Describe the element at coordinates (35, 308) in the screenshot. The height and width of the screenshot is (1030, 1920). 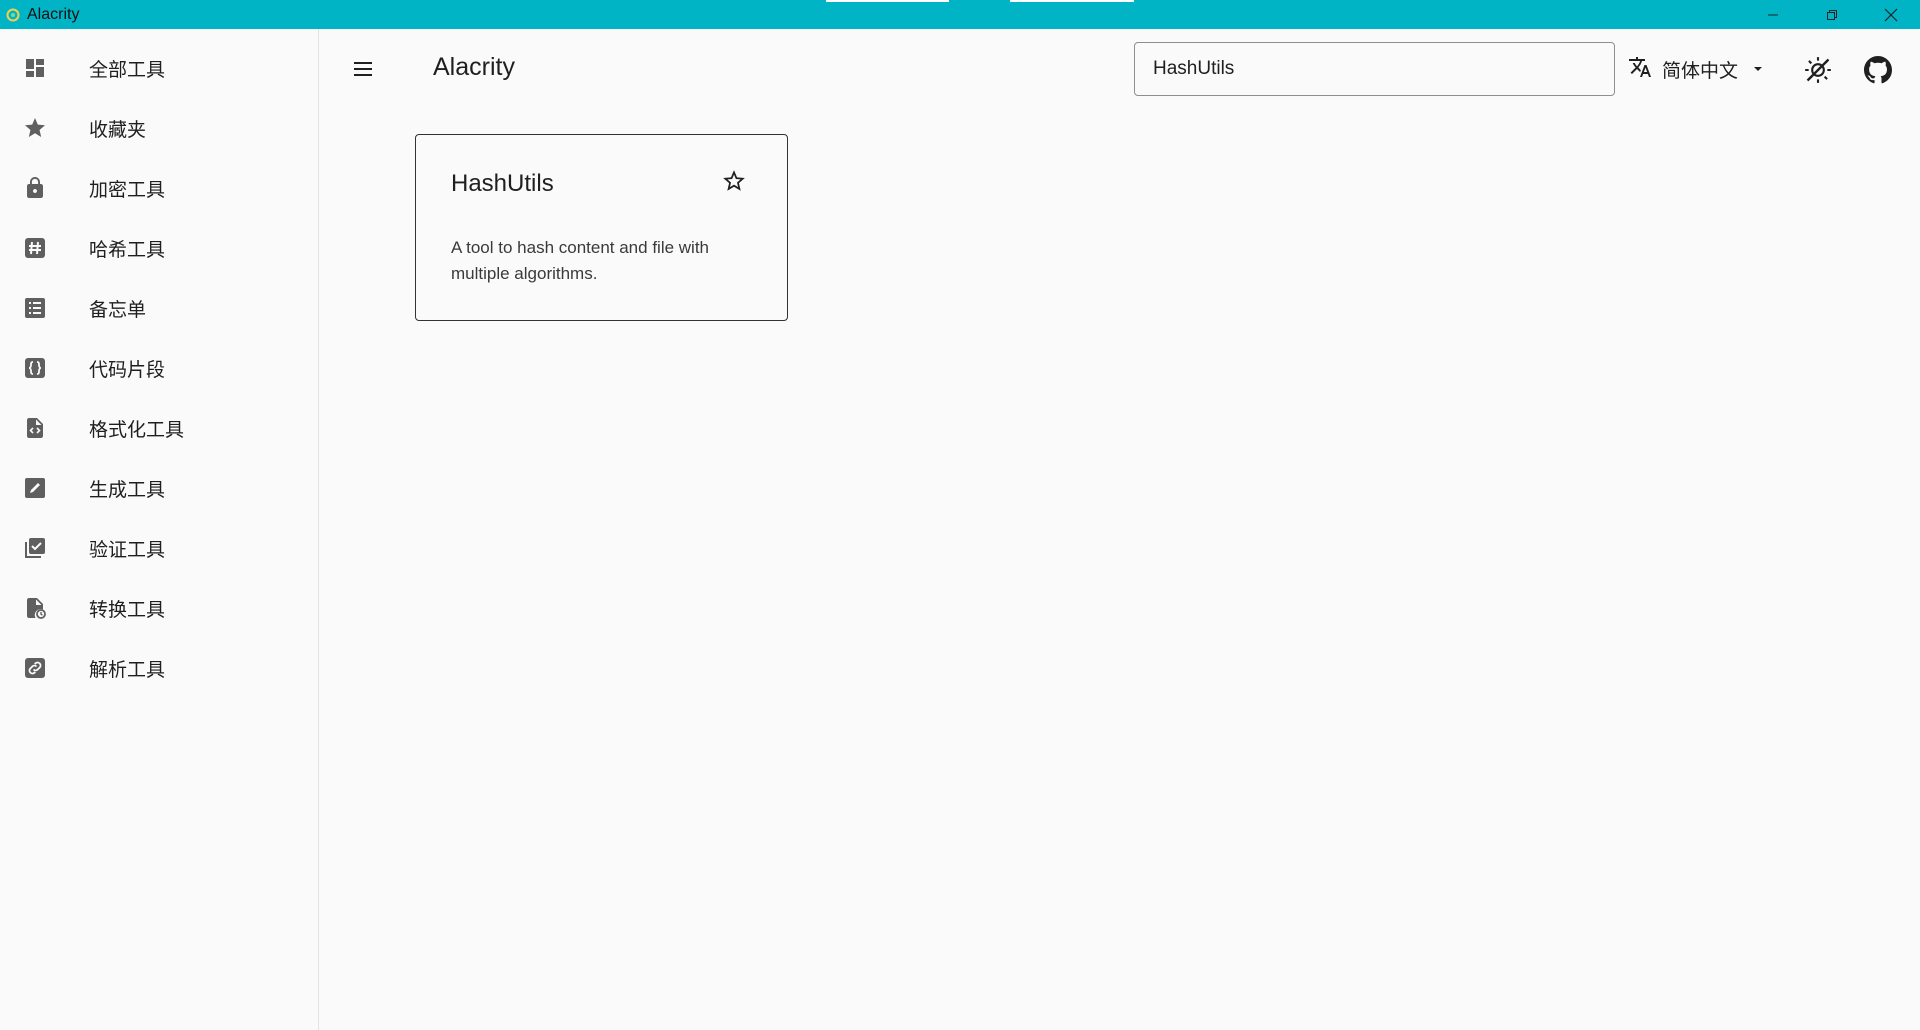
I see `list-icon` at that location.